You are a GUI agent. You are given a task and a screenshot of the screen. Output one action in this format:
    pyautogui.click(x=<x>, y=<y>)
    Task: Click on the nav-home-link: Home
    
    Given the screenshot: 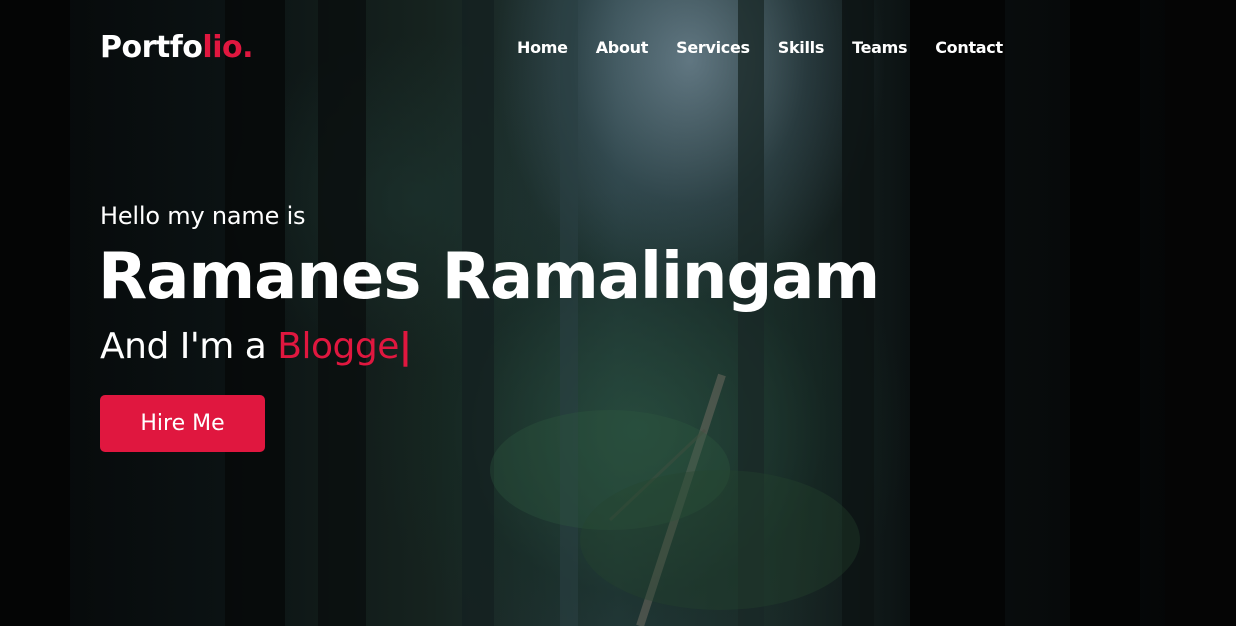 What is the action you would take?
    pyautogui.click(x=542, y=47)
    